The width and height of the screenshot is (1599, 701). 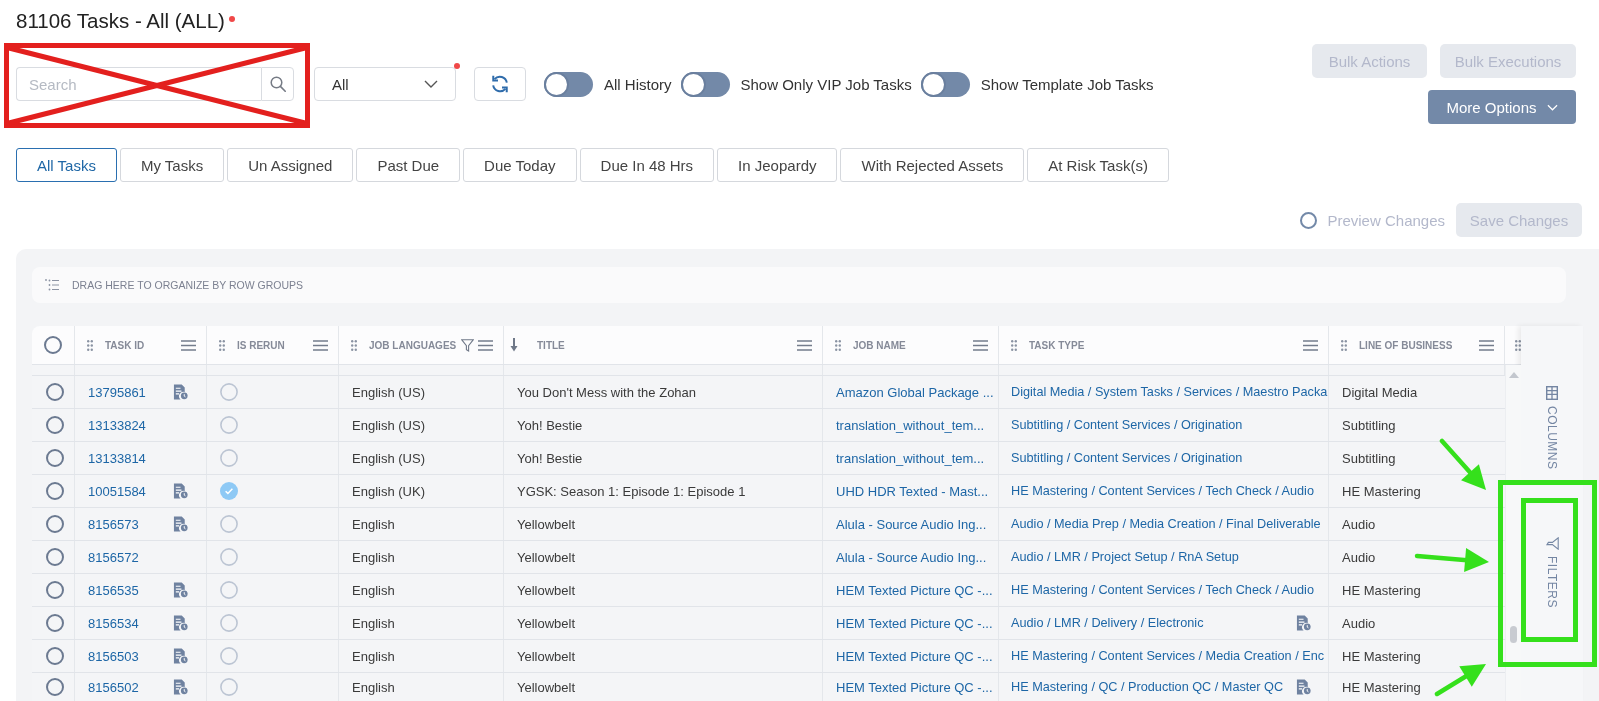 I want to click on more-options-button: More Options, so click(x=1502, y=107).